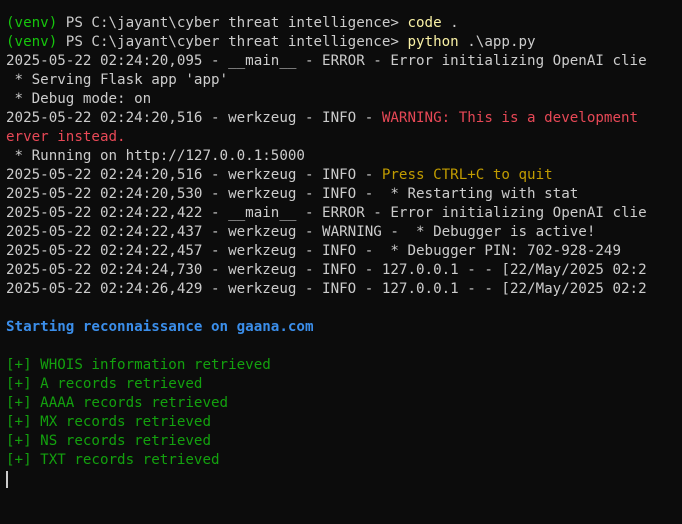 The image size is (682, 524). What do you see at coordinates (467, 175) in the screenshot?
I see `quit-hint: Press CTRL+C to quit` at bounding box center [467, 175].